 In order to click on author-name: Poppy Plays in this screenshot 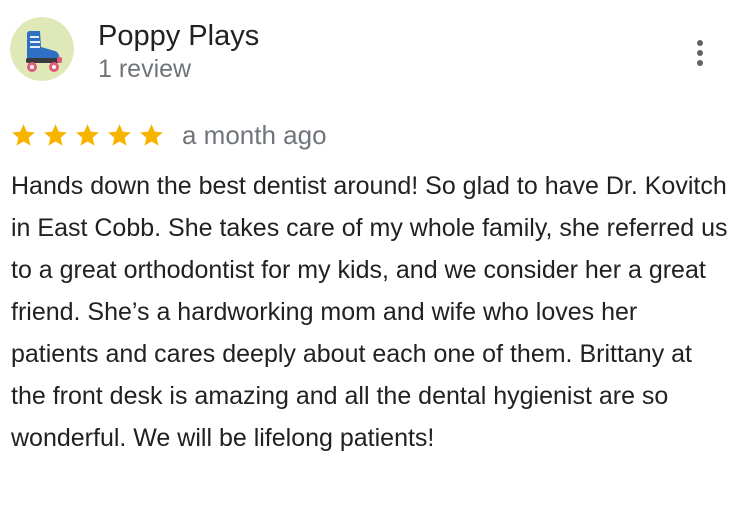, I will do `click(178, 36)`.